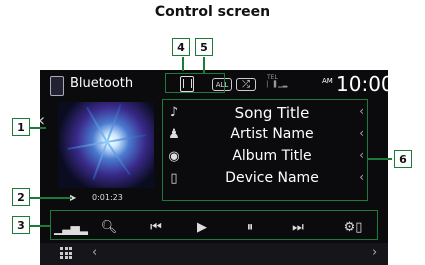 Image resolution: width=425 pixels, height=265 pixels. I want to click on page-caption: Control screen, so click(212, 12).